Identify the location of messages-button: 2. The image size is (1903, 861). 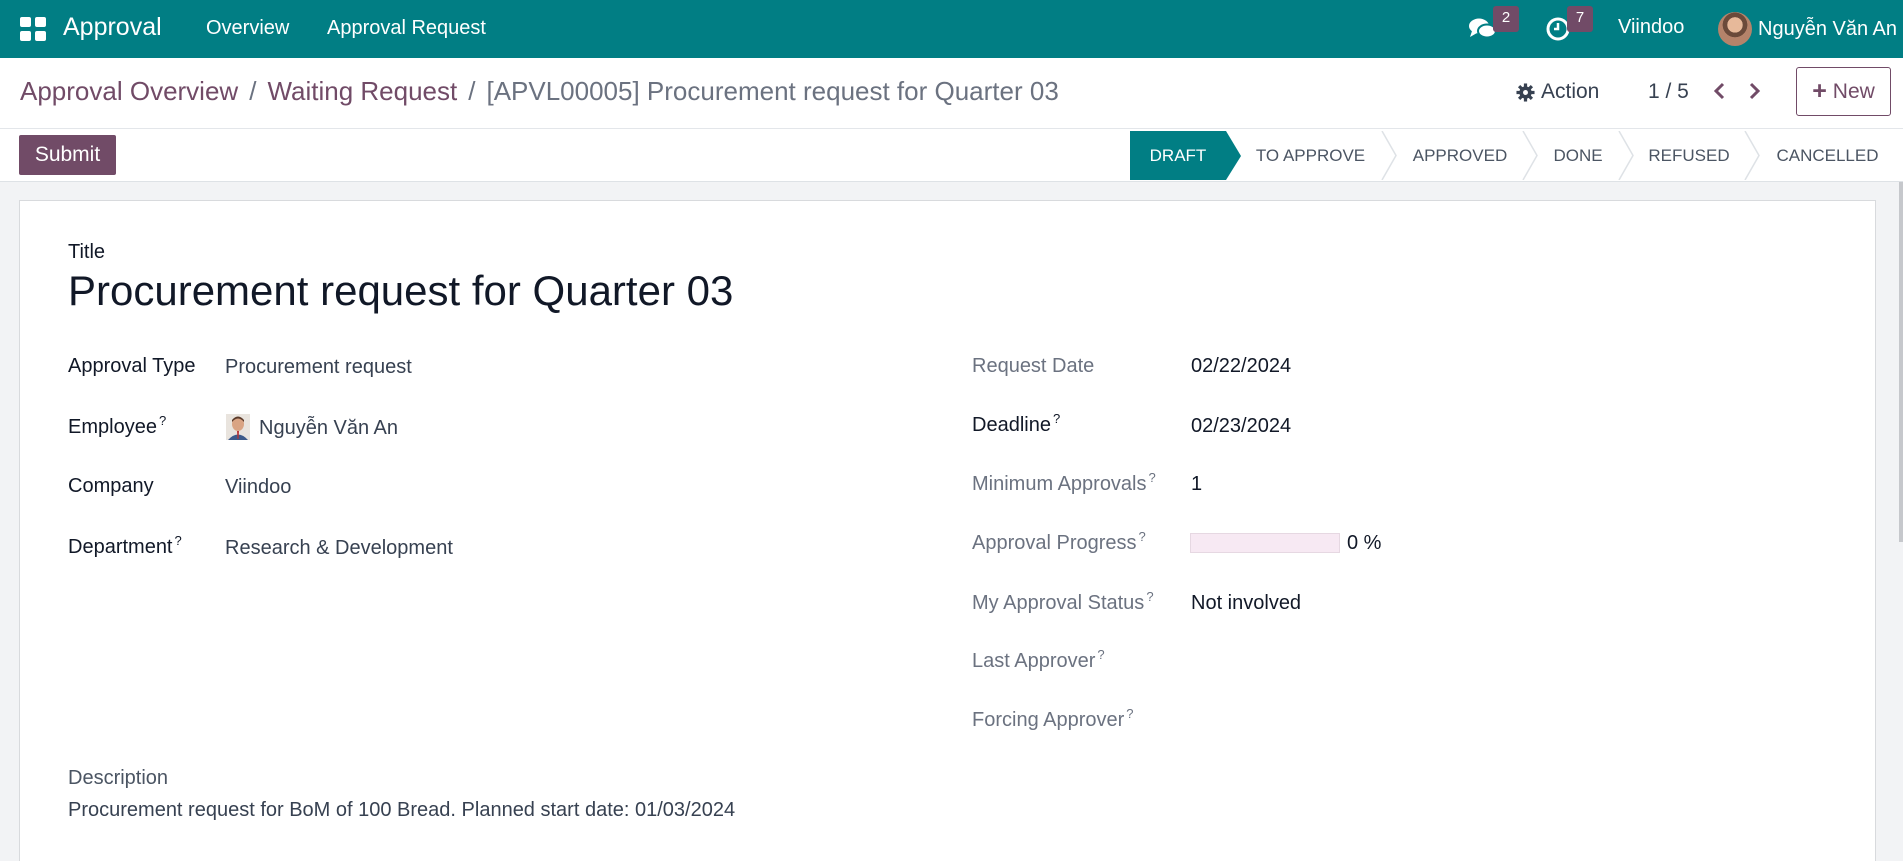
(1493, 29).